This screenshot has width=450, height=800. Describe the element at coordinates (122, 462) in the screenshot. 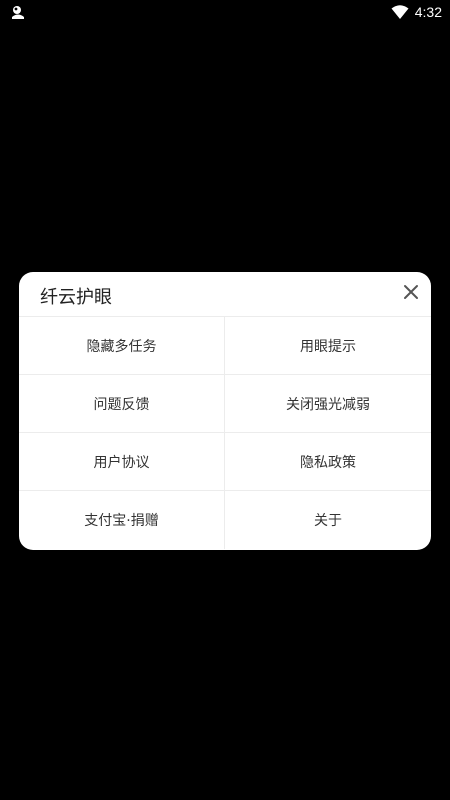

I see `menu-user-agreement-button: 用户协议` at that location.